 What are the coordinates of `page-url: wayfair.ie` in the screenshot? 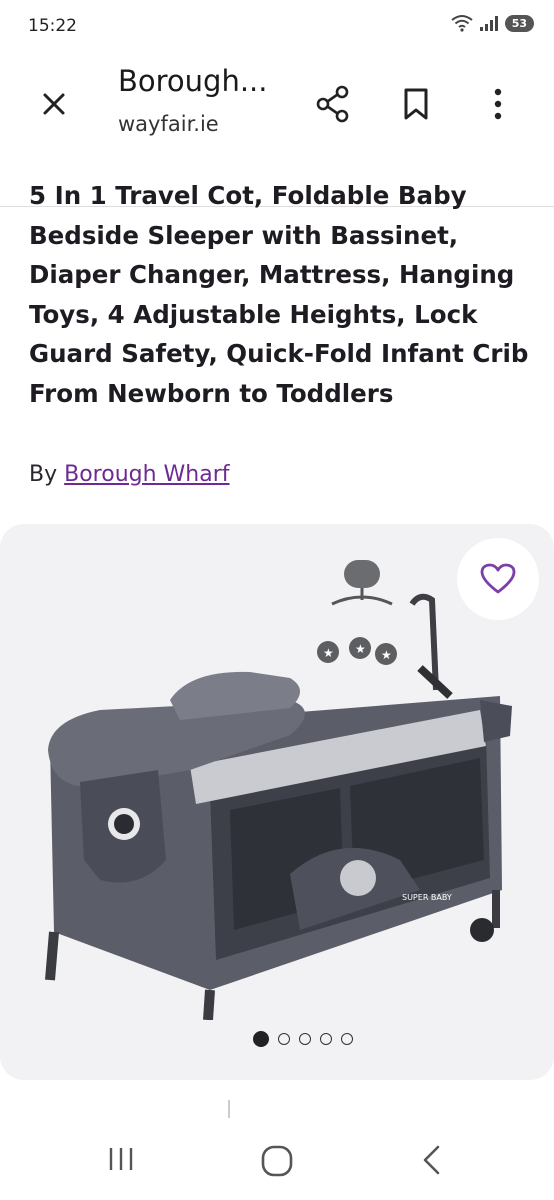 It's located at (168, 124).